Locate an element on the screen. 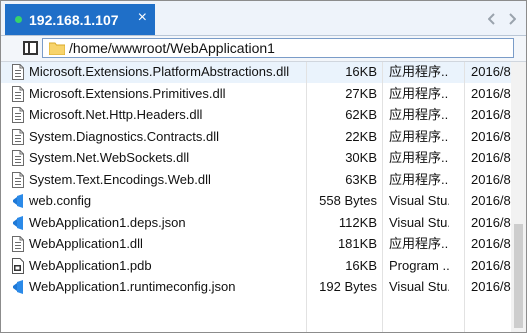 This screenshot has height=333, width=527. path-input: /home/wwwroot/WebApplication1 is located at coordinates (278, 48).